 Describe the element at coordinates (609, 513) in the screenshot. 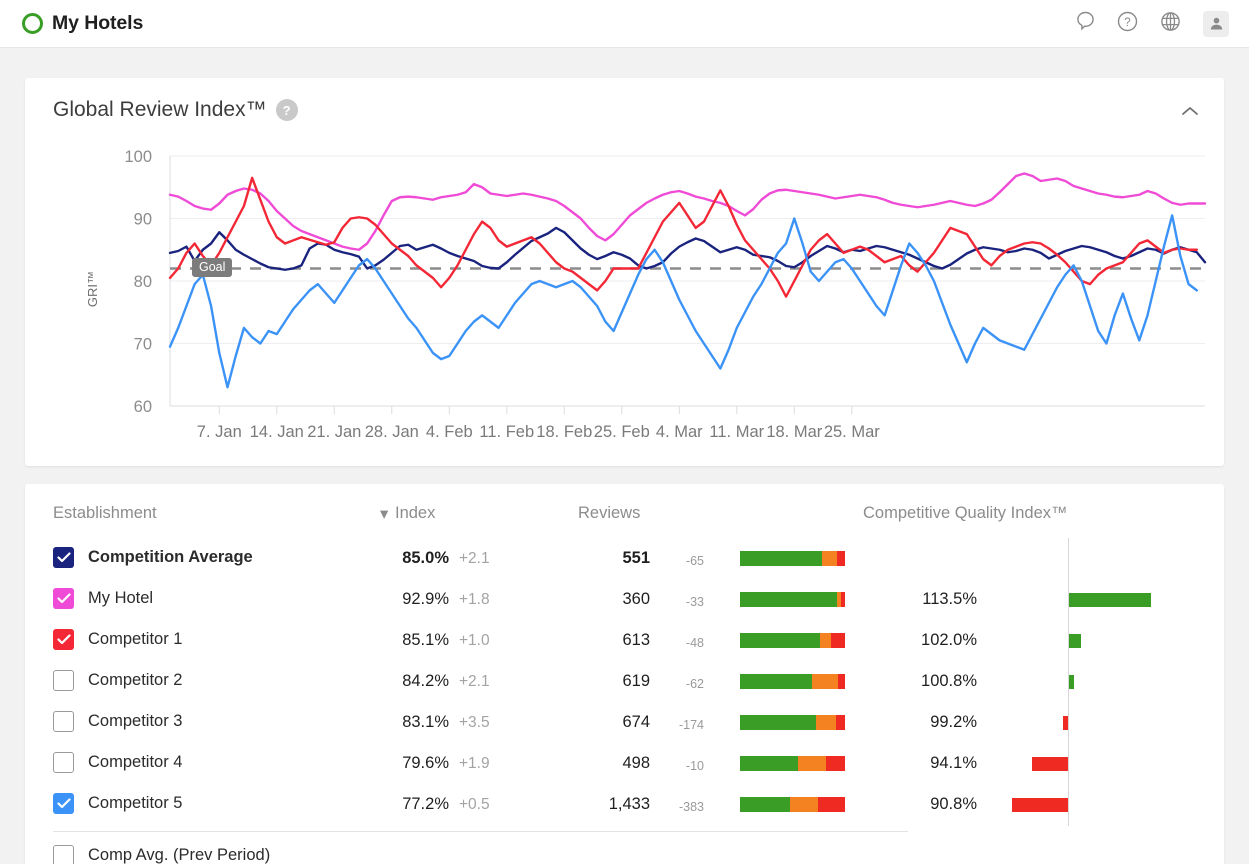

I see `column-header-reviews: Reviews` at that location.